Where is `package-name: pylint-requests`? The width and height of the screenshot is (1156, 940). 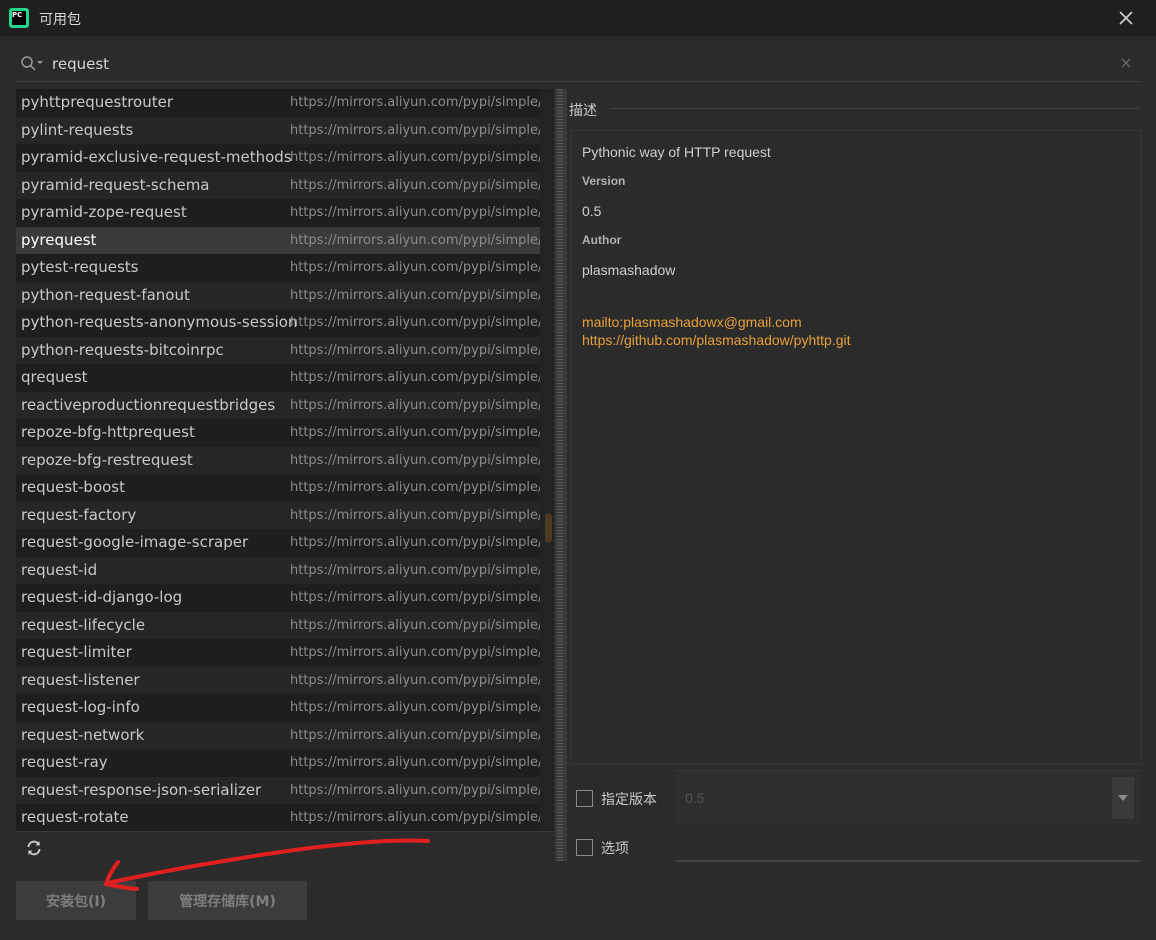
package-name: pylint-requests is located at coordinates (77, 129).